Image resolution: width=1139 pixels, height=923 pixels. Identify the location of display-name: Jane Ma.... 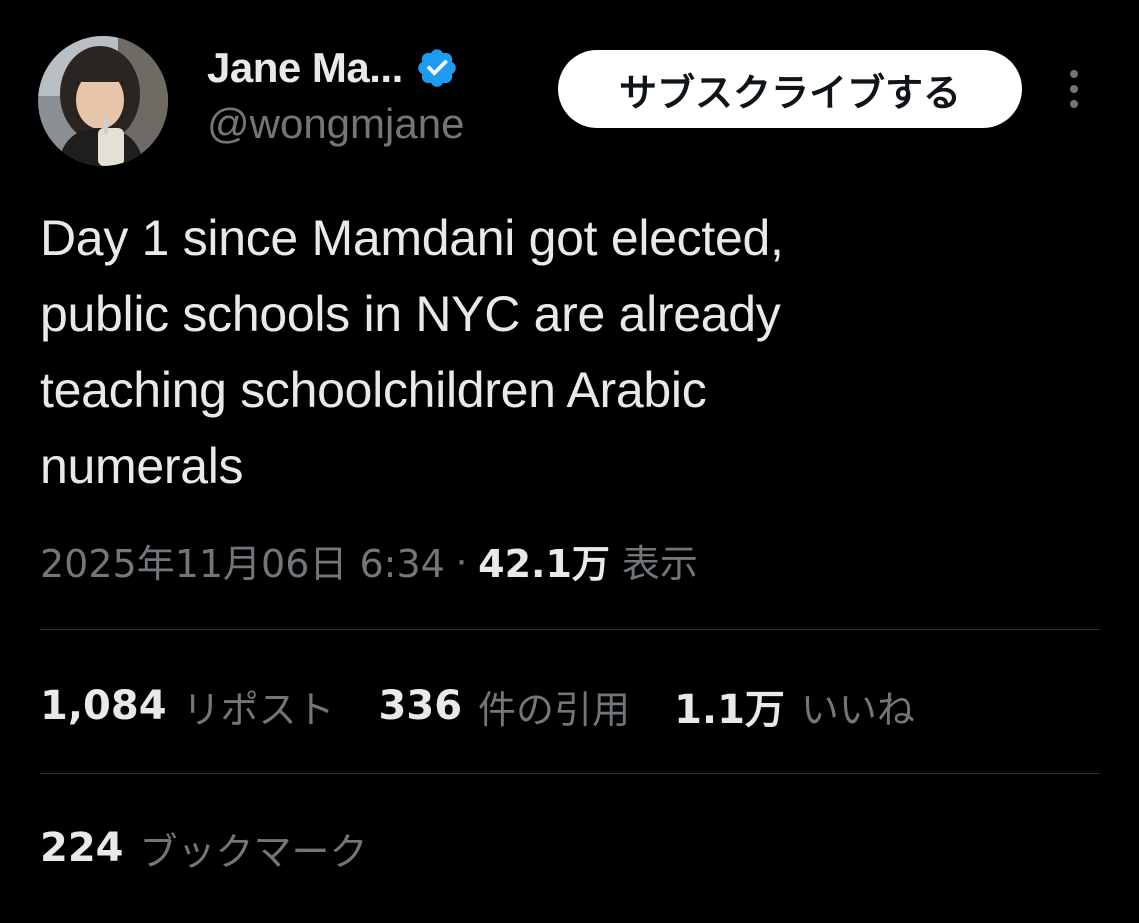
(305, 68).